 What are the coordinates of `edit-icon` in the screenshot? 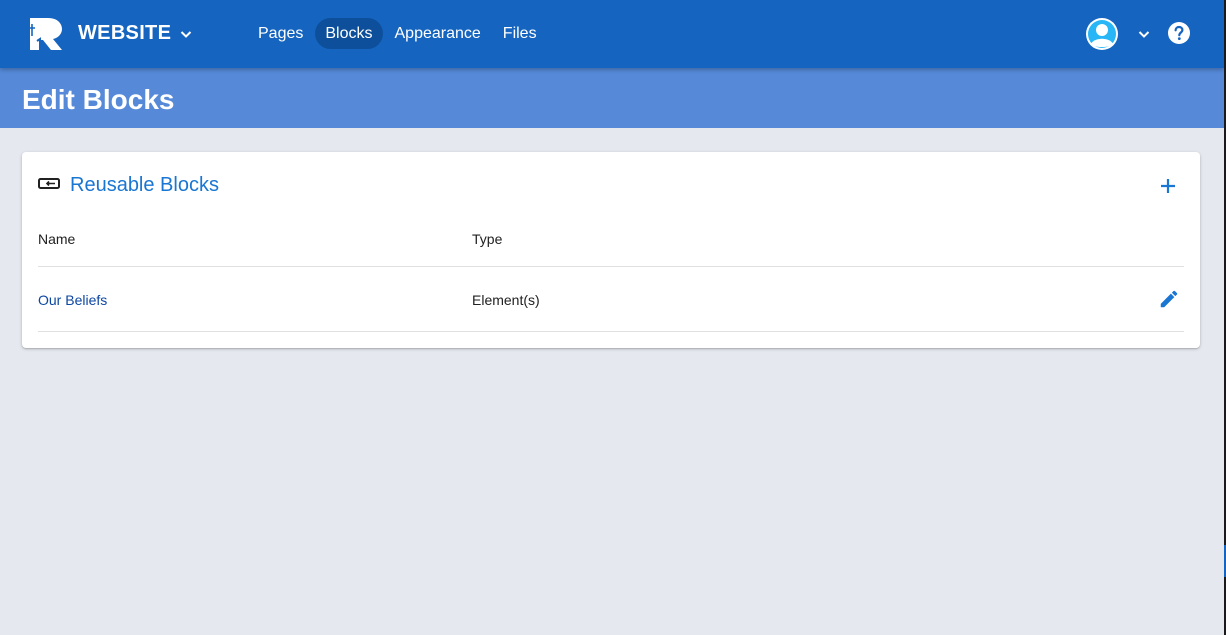 It's located at (1169, 299).